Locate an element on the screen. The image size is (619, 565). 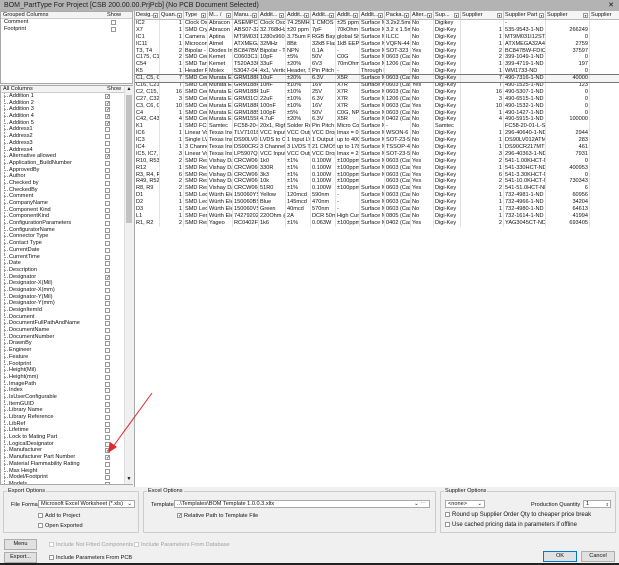
column-header: Supplier Part ...▾ is located at coordinates (525, 15).